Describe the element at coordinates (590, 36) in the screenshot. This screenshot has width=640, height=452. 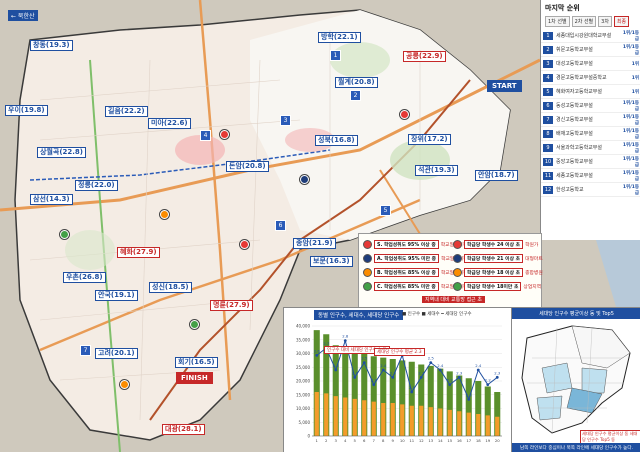
I see `ranking-row: 1 세종대입시강원대학교부설 1위/1등급` at that location.